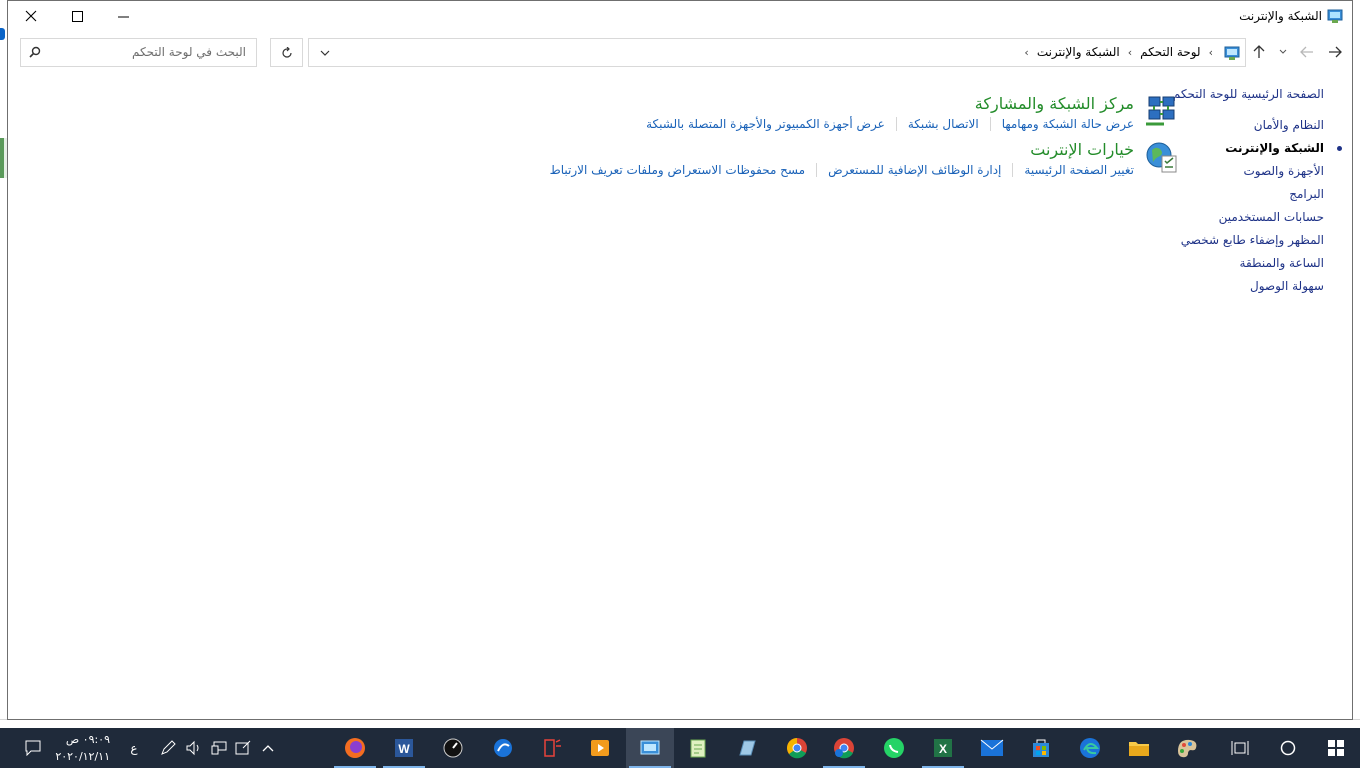  I want to click on media-player-icon, so click(600, 748).